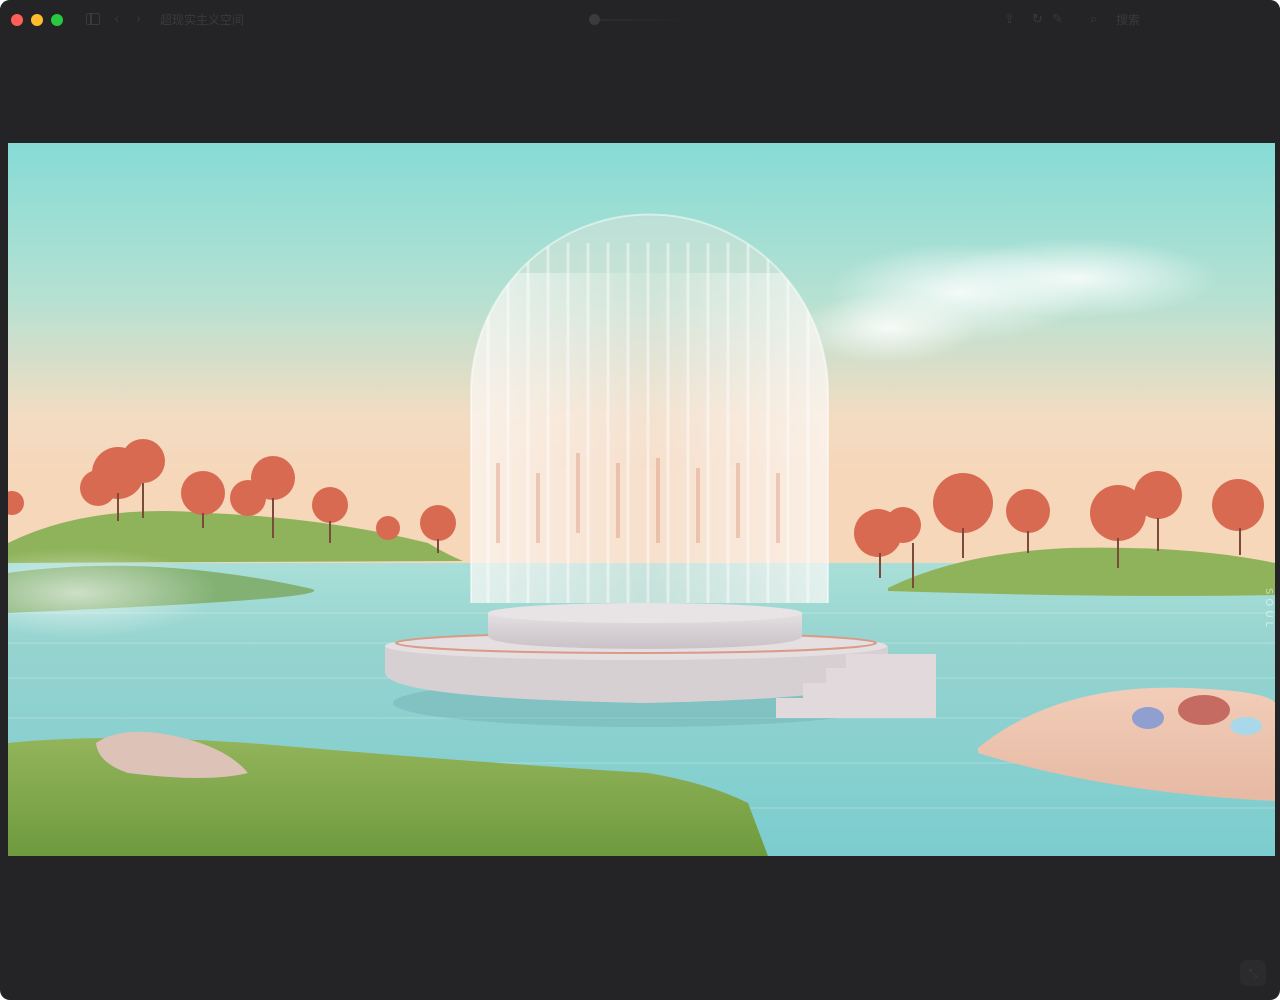 The width and height of the screenshot is (1280, 1000). What do you see at coordinates (17, 20) in the screenshot?
I see `close-window-button` at bounding box center [17, 20].